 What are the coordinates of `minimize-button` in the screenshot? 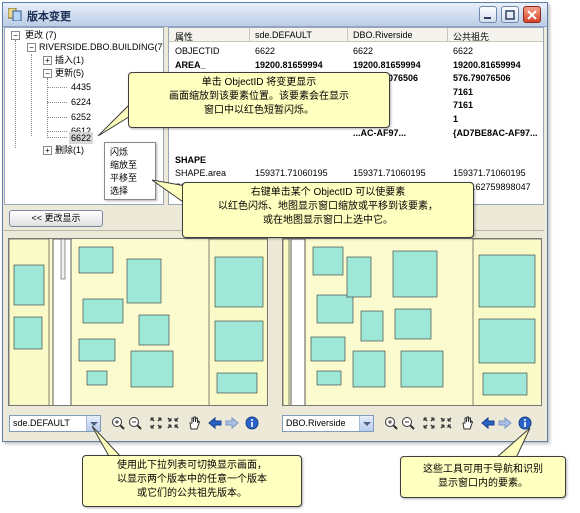 It's located at (488, 14).